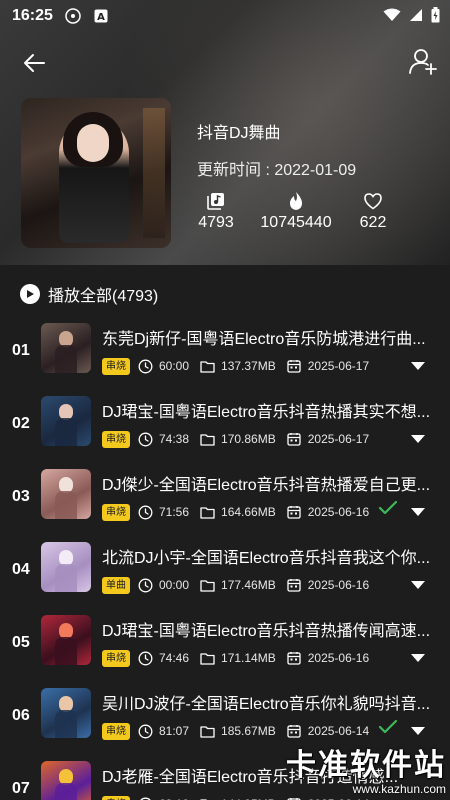  Describe the element at coordinates (174, 658) in the screenshot. I see `track-duration: 74:46` at that location.